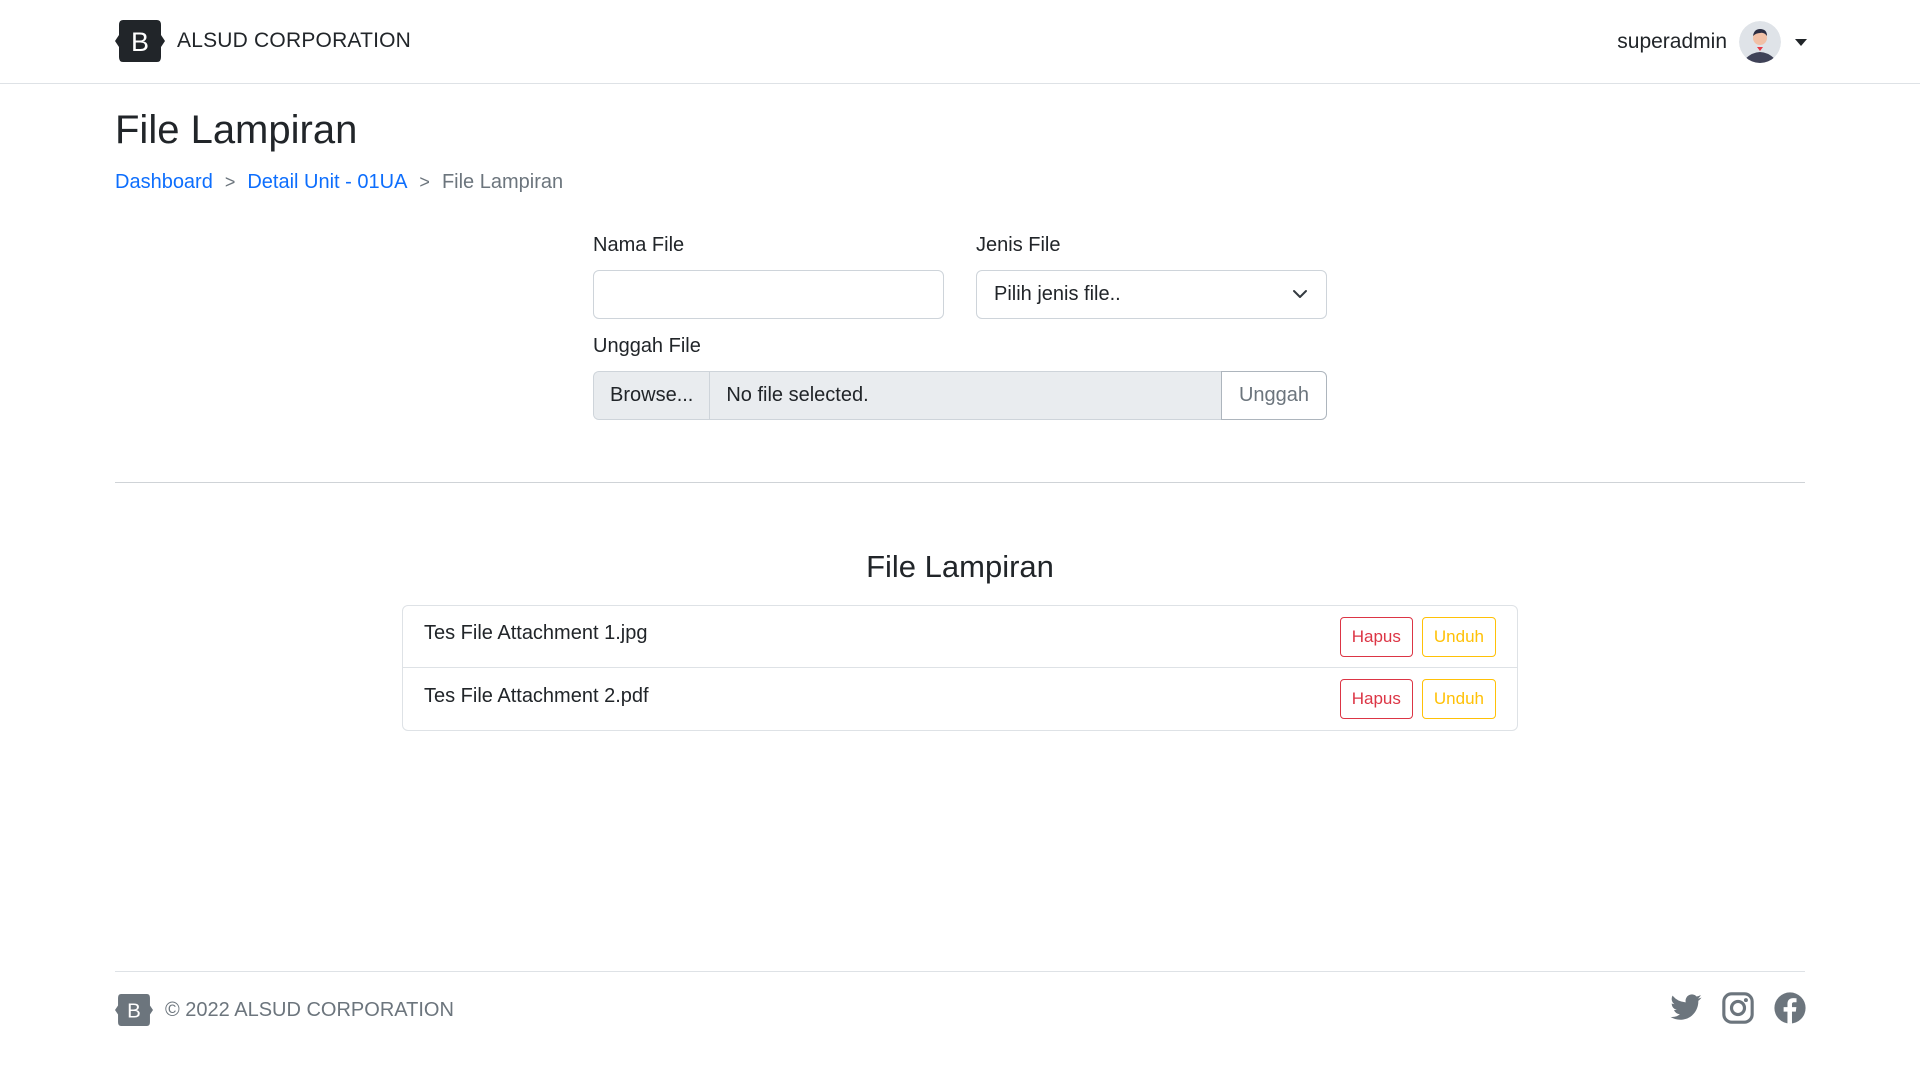 The width and height of the screenshot is (1920, 1080). Describe the element at coordinates (536, 695) in the screenshot. I see `file-name: Tes File Attachment 2.pdf` at that location.